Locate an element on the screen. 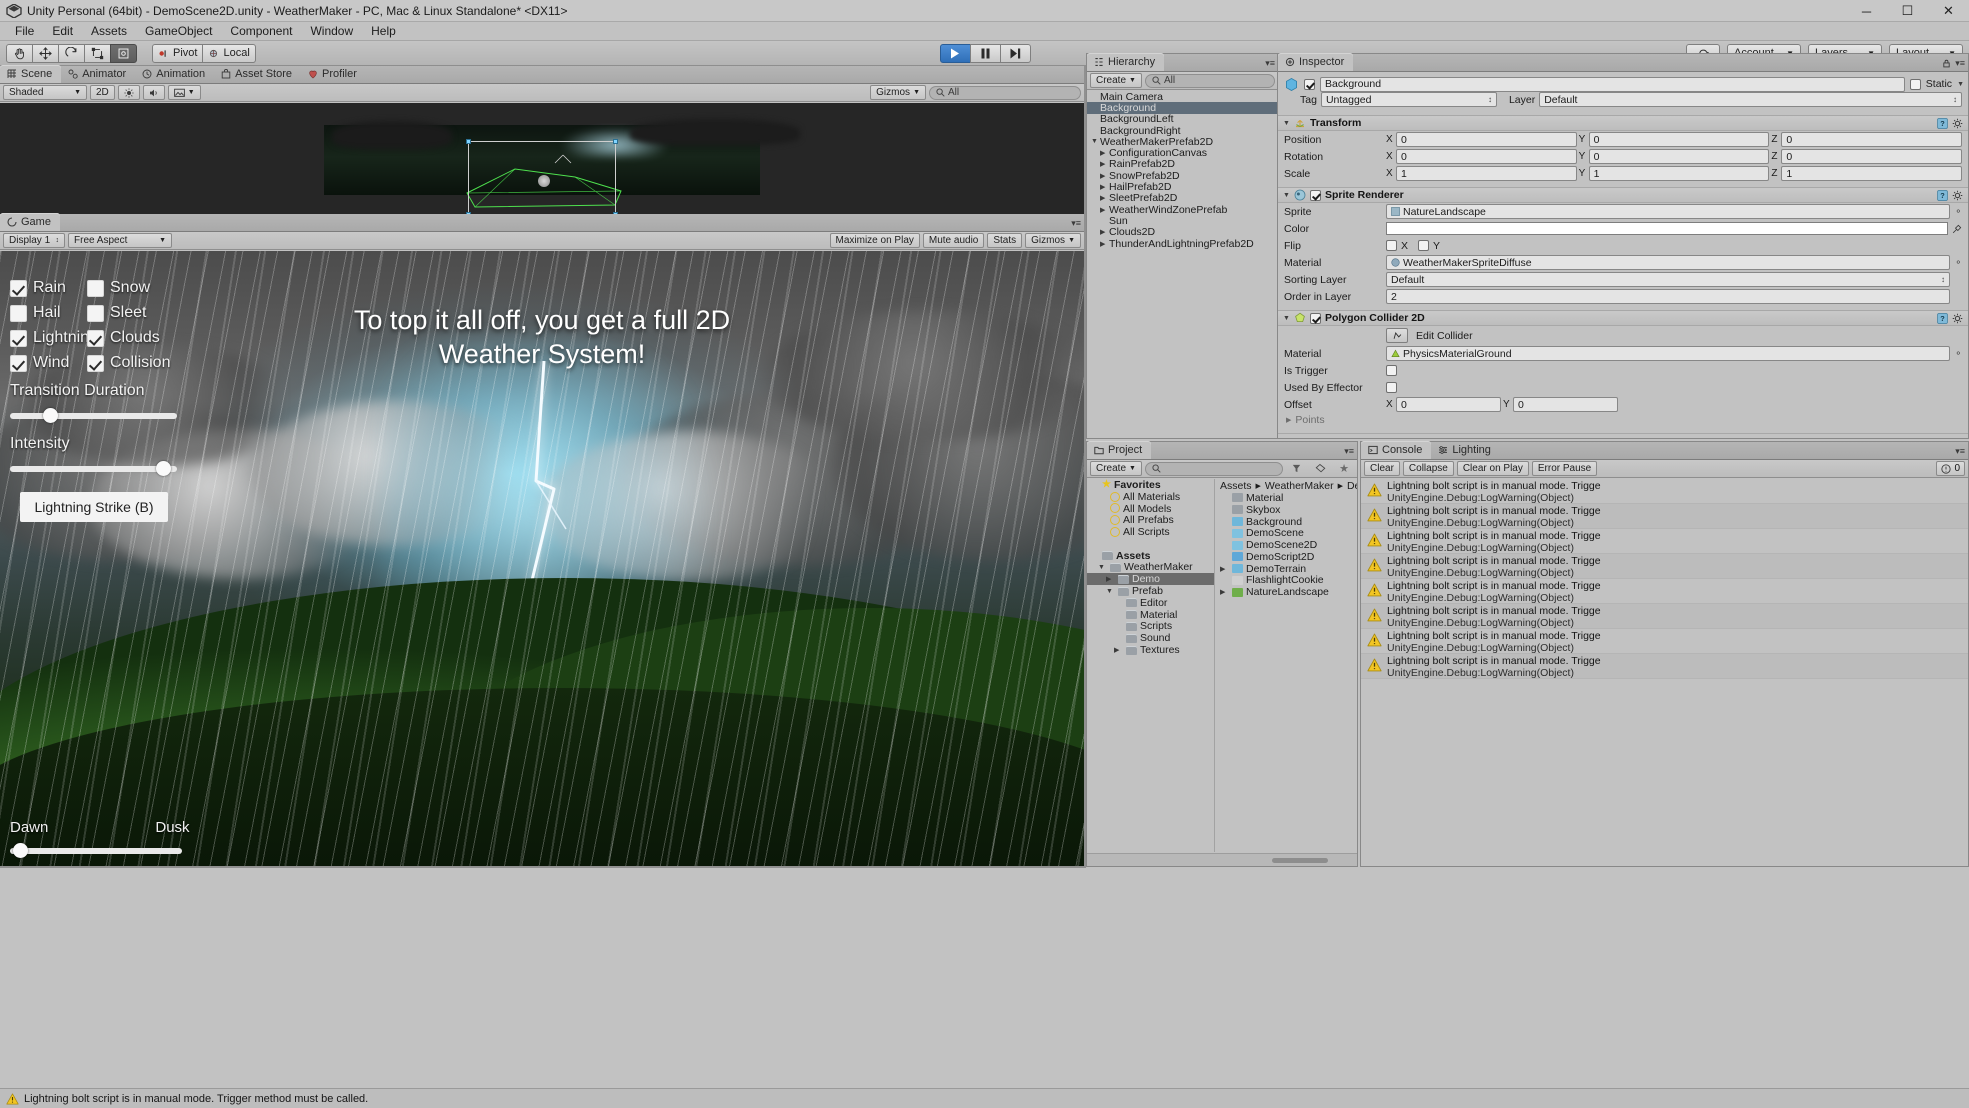 This screenshot has width=1969, height=1108. project-filter-type-button is located at coordinates (1296, 468).